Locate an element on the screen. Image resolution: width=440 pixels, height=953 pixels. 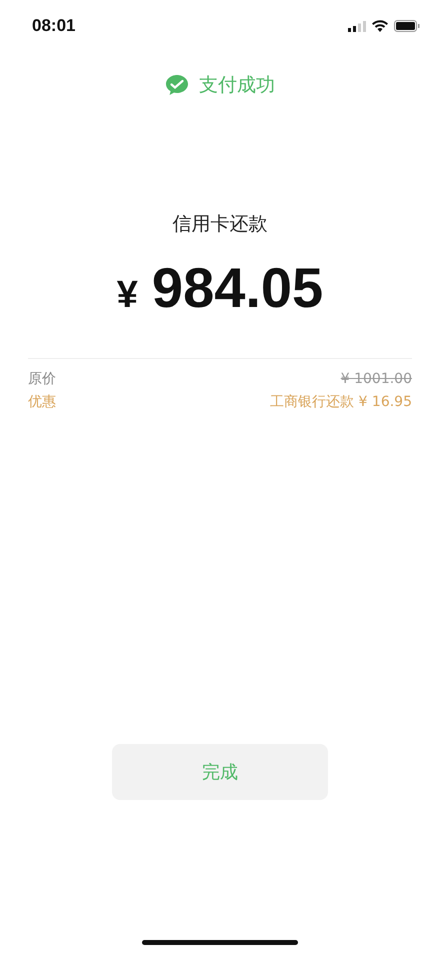
detail-value: 工商银行还款 ¥ 16.95 is located at coordinates (341, 402).